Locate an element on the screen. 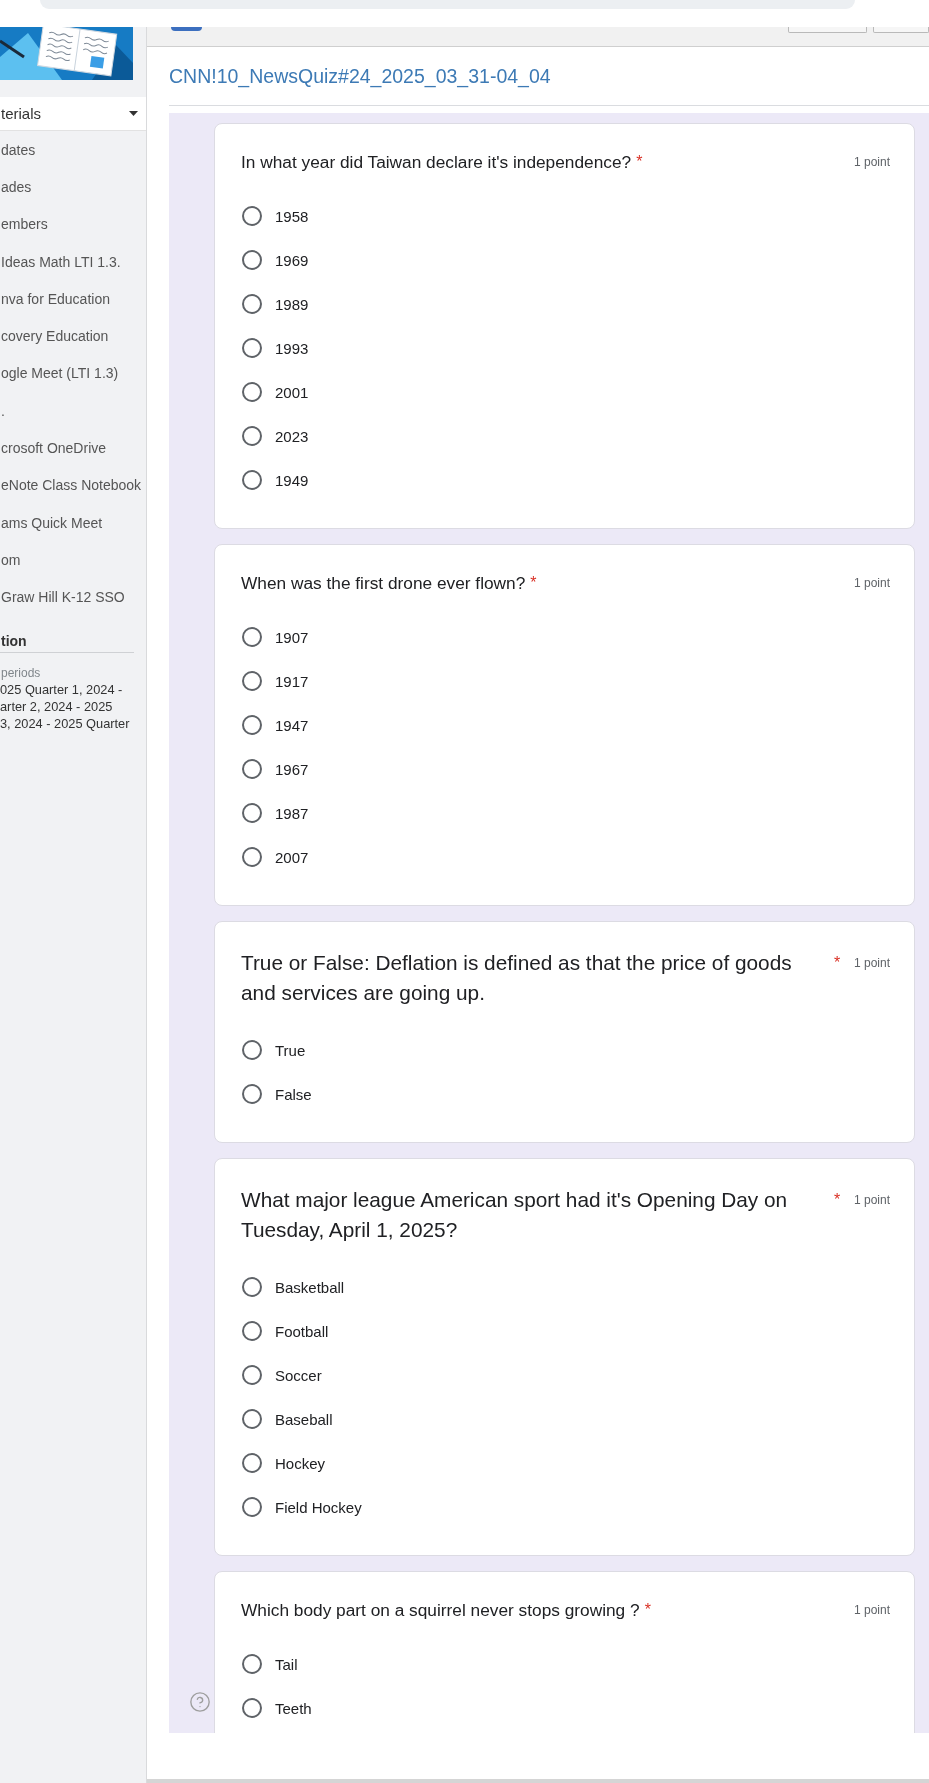  option-label: Tail is located at coordinates (286, 1664).